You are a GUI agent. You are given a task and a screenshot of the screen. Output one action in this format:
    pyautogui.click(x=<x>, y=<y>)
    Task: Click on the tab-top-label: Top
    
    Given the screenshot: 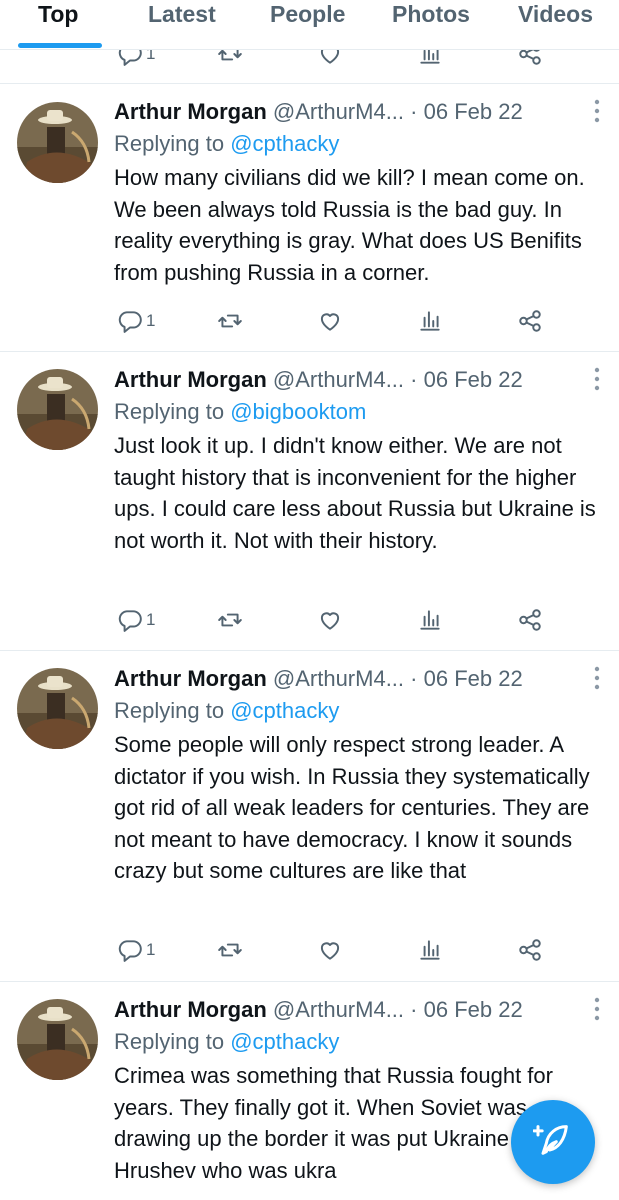 What is the action you would take?
    pyautogui.click(x=58, y=14)
    